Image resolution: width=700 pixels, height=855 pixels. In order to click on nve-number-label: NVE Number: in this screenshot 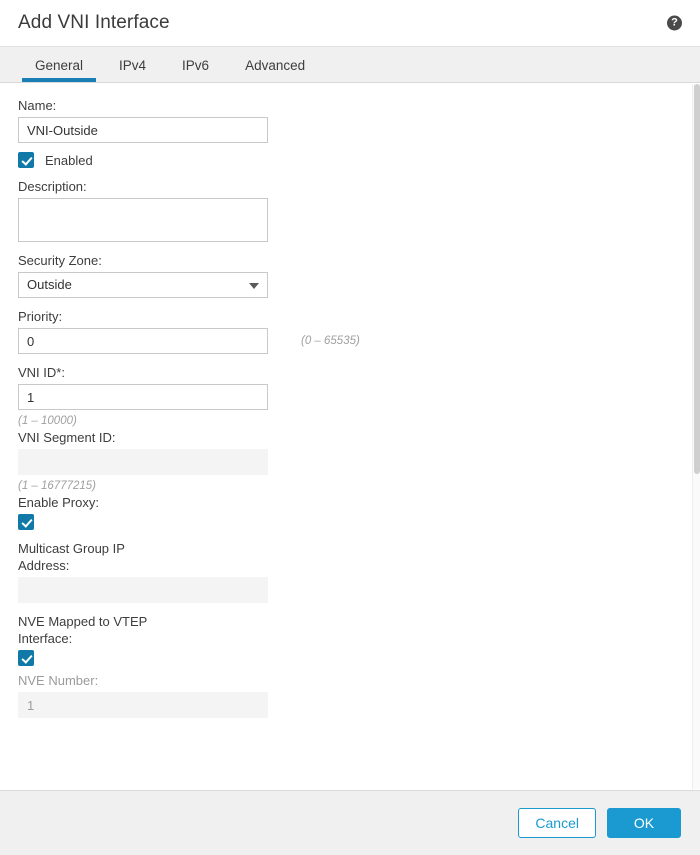, I will do `click(58, 680)`.